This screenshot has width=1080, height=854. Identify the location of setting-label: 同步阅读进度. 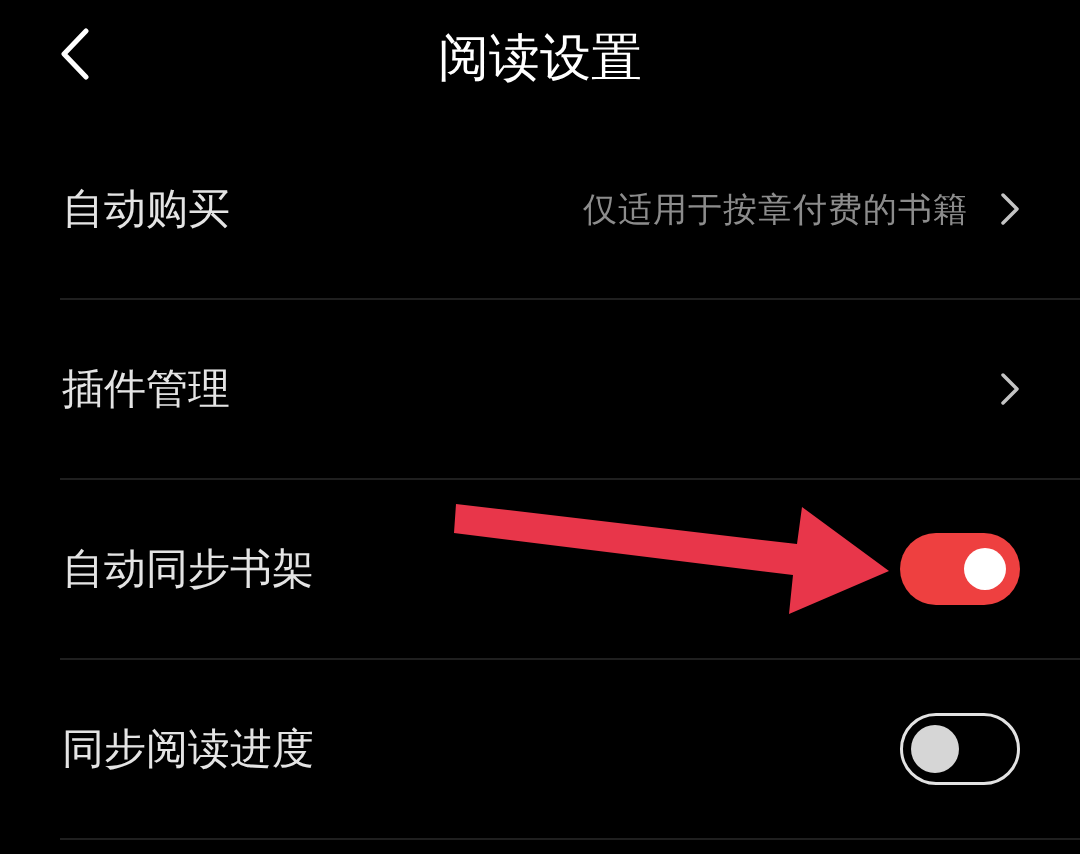
(188, 749).